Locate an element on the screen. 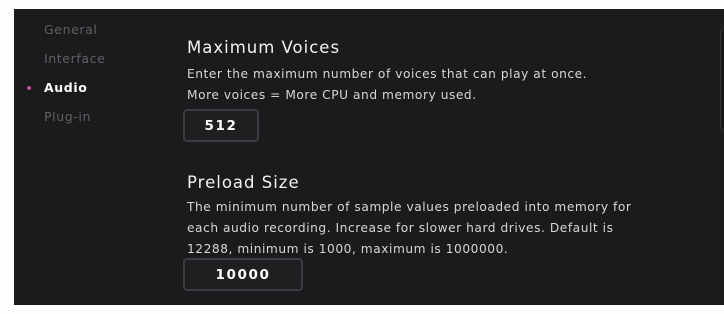 This screenshot has width=724, height=314. sidebar-item-label: Audio is located at coordinates (66, 87).